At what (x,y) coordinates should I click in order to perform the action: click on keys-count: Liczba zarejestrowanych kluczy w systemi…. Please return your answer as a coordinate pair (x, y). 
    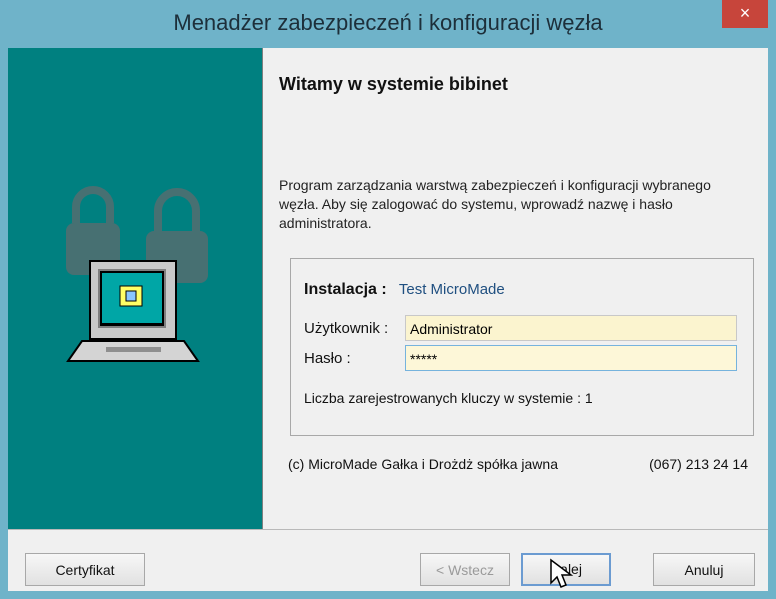
    Looking at the image, I should click on (448, 398).